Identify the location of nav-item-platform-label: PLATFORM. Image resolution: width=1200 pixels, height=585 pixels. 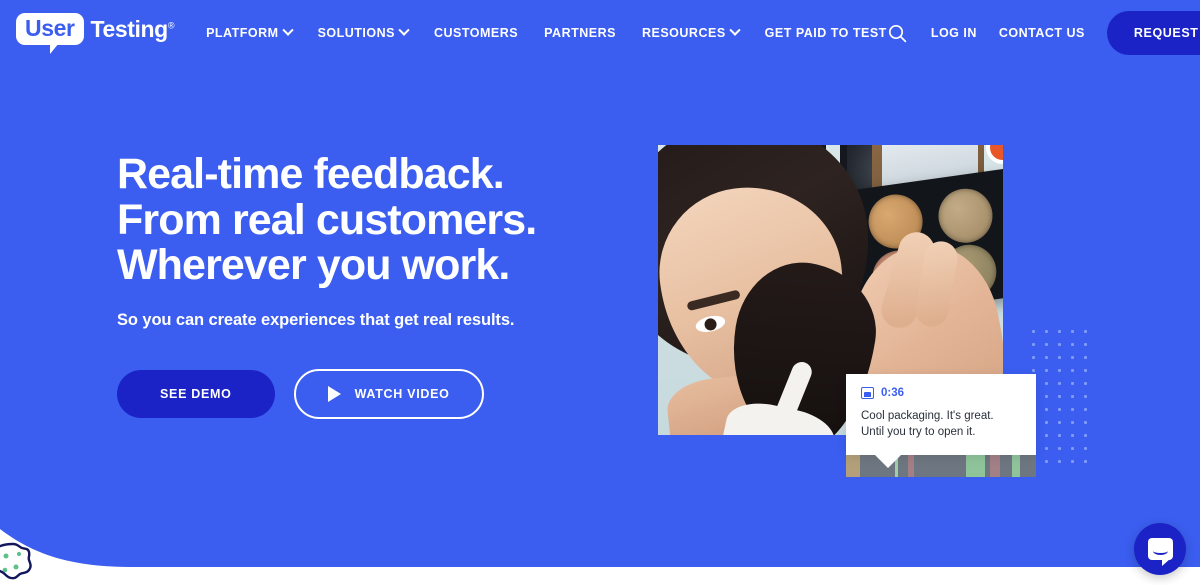
(242, 33).